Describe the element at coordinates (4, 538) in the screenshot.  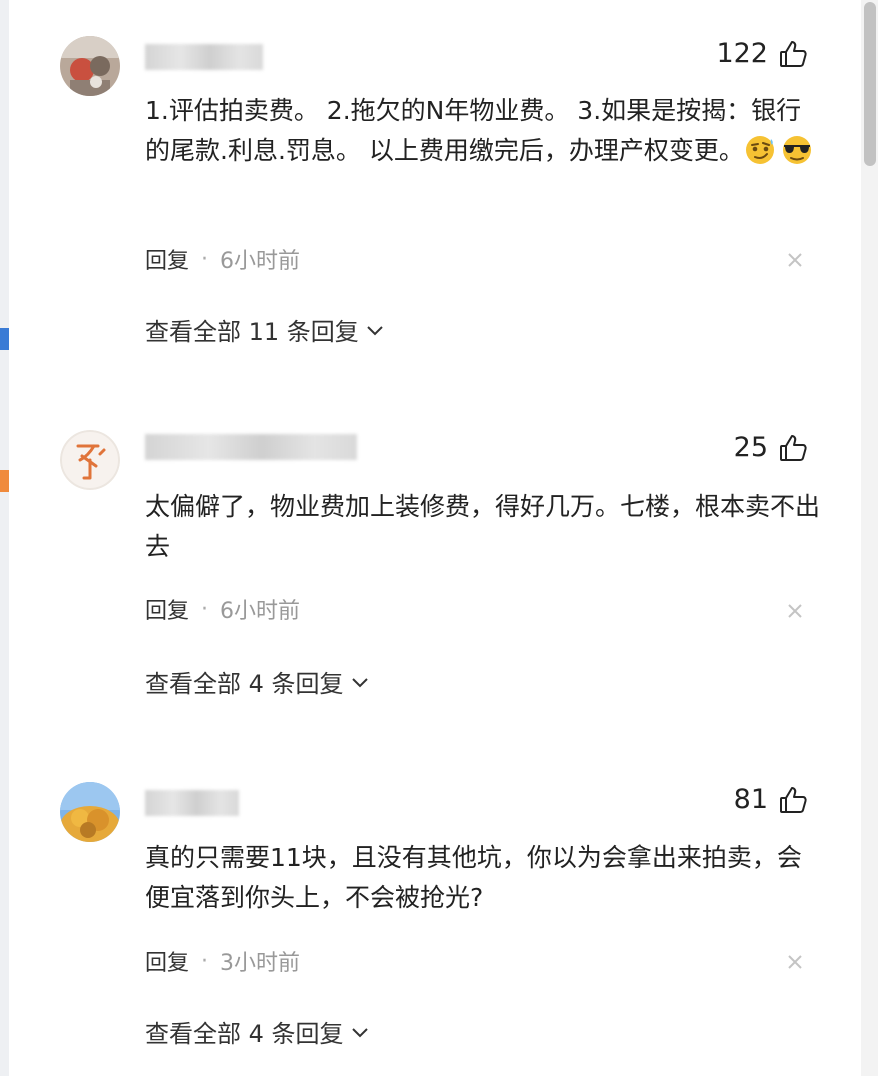
I see `left-page-edge` at that location.